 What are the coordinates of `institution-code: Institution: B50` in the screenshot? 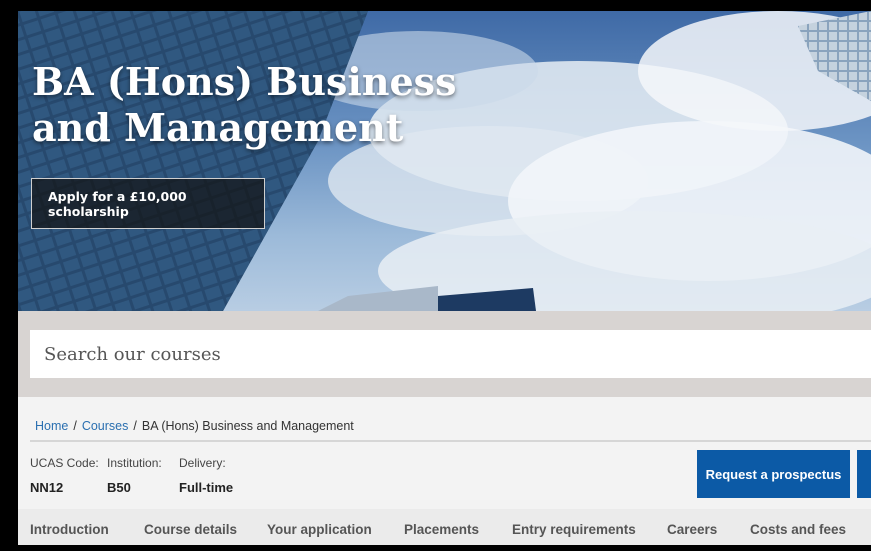 It's located at (134, 475).